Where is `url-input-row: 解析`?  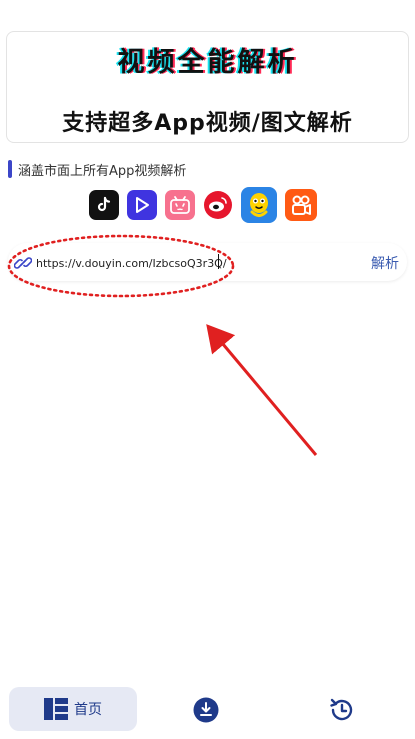
url-input-row: 解析 is located at coordinates (207, 262).